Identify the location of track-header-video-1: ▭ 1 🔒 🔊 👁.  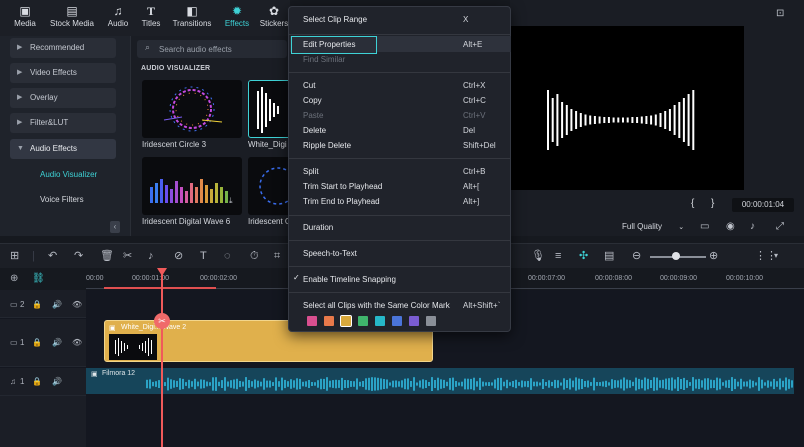
(43, 343).